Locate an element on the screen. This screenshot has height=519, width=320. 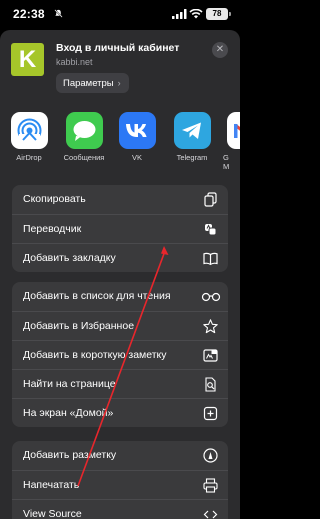
share-app-vk: VK is located at coordinates (137, 137).